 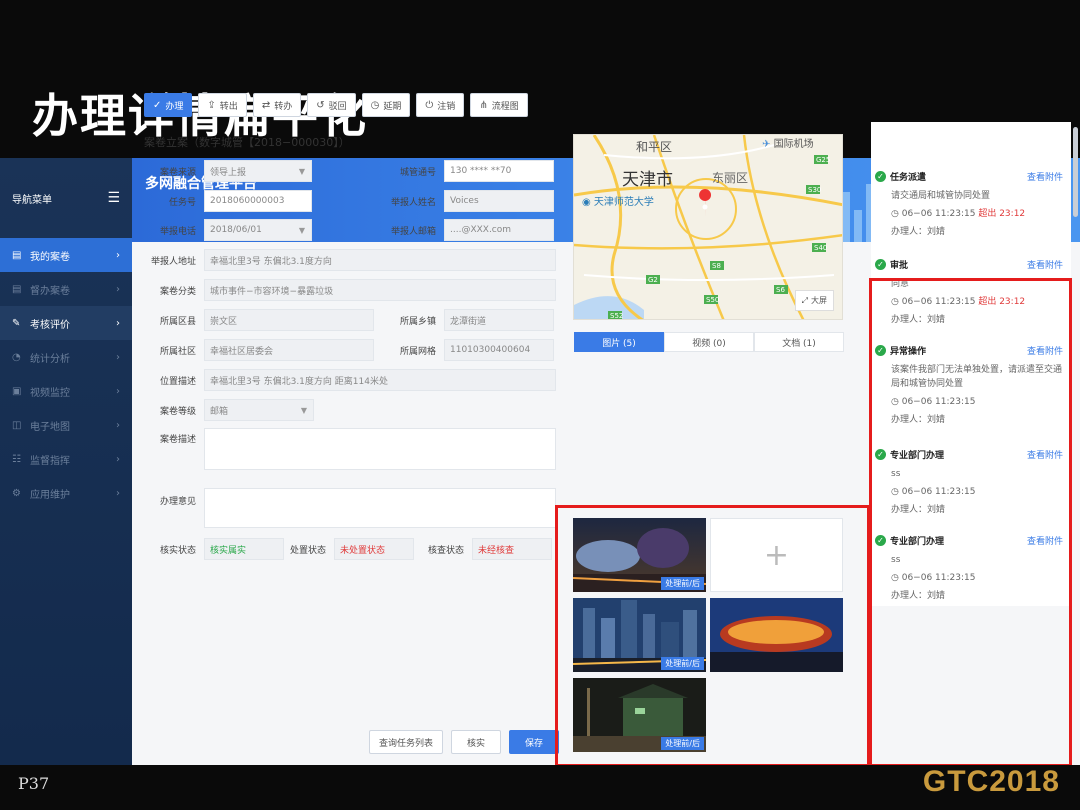 I want to click on toolbar-button: ⏻ 注销, so click(x=440, y=105).